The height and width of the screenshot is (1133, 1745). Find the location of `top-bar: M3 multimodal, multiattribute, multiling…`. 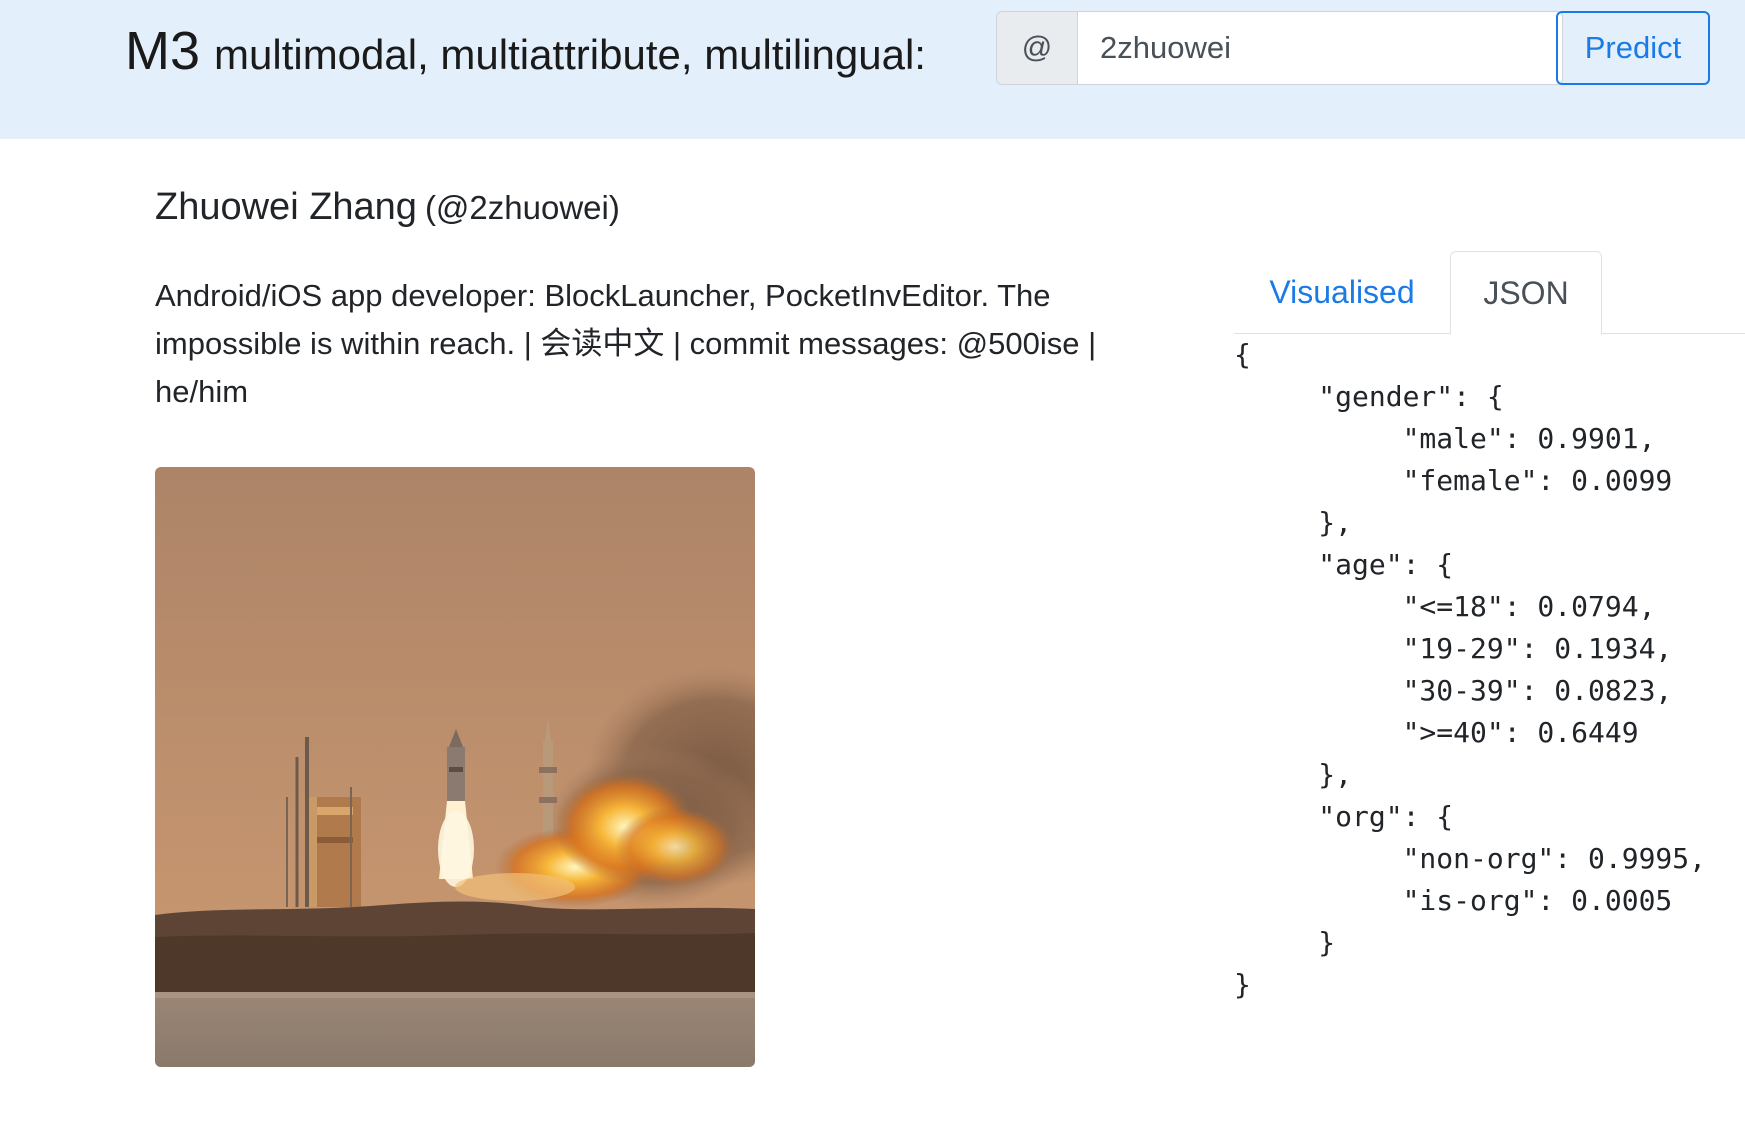

top-bar: M3 multimodal, multiattribute, multiling… is located at coordinates (872, 69).